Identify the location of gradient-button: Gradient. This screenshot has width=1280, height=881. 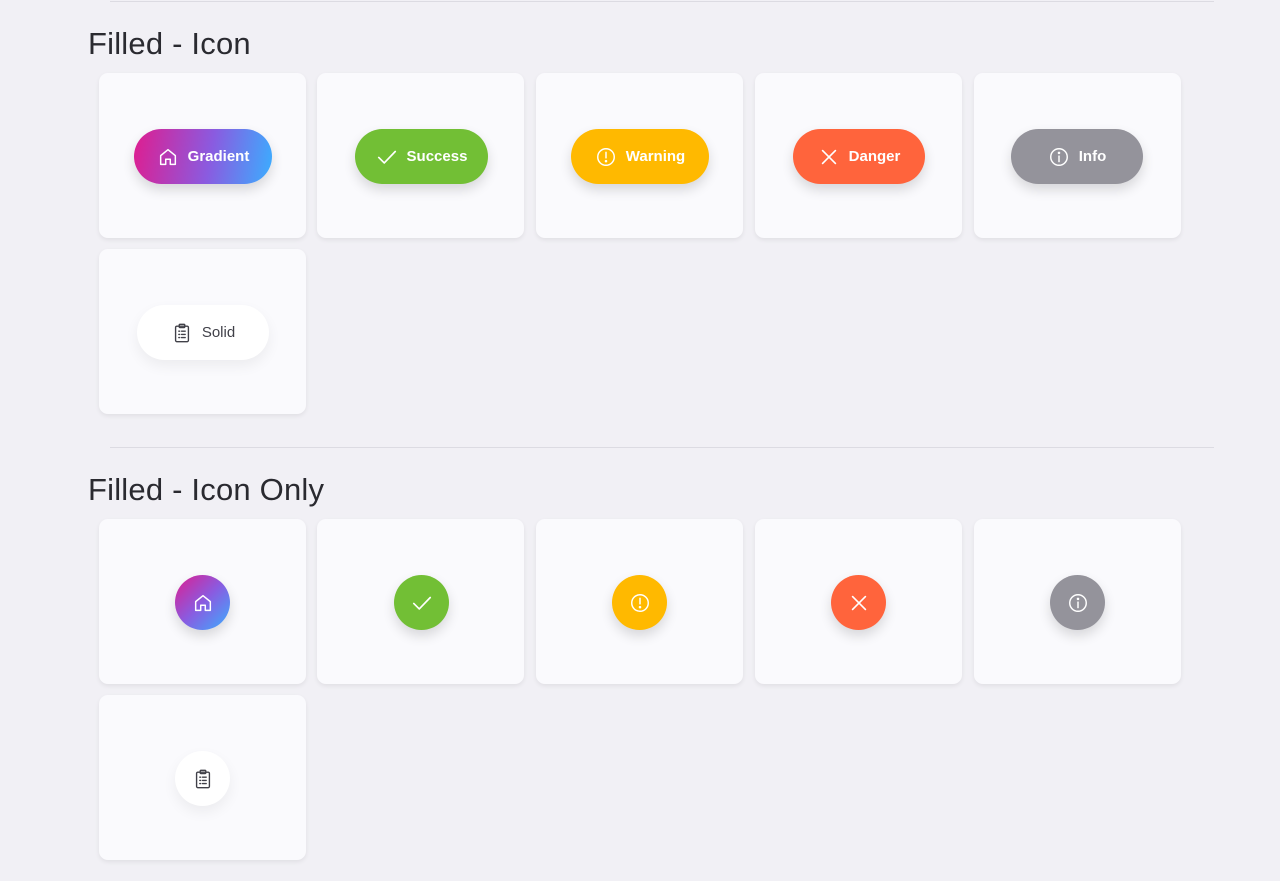
(203, 156).